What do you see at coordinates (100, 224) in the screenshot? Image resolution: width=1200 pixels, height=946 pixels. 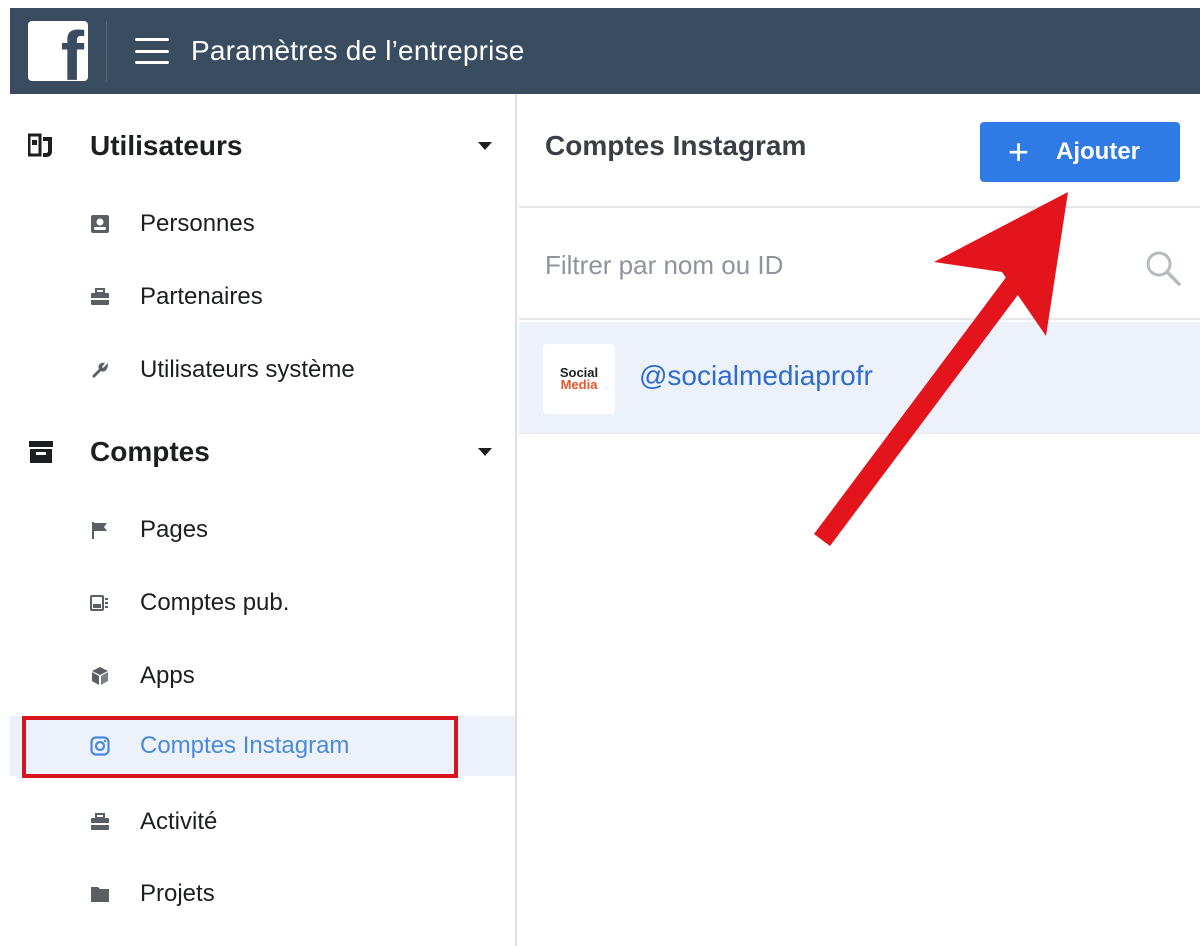 I see `person-card-icon` at bounding box center [100, 224].